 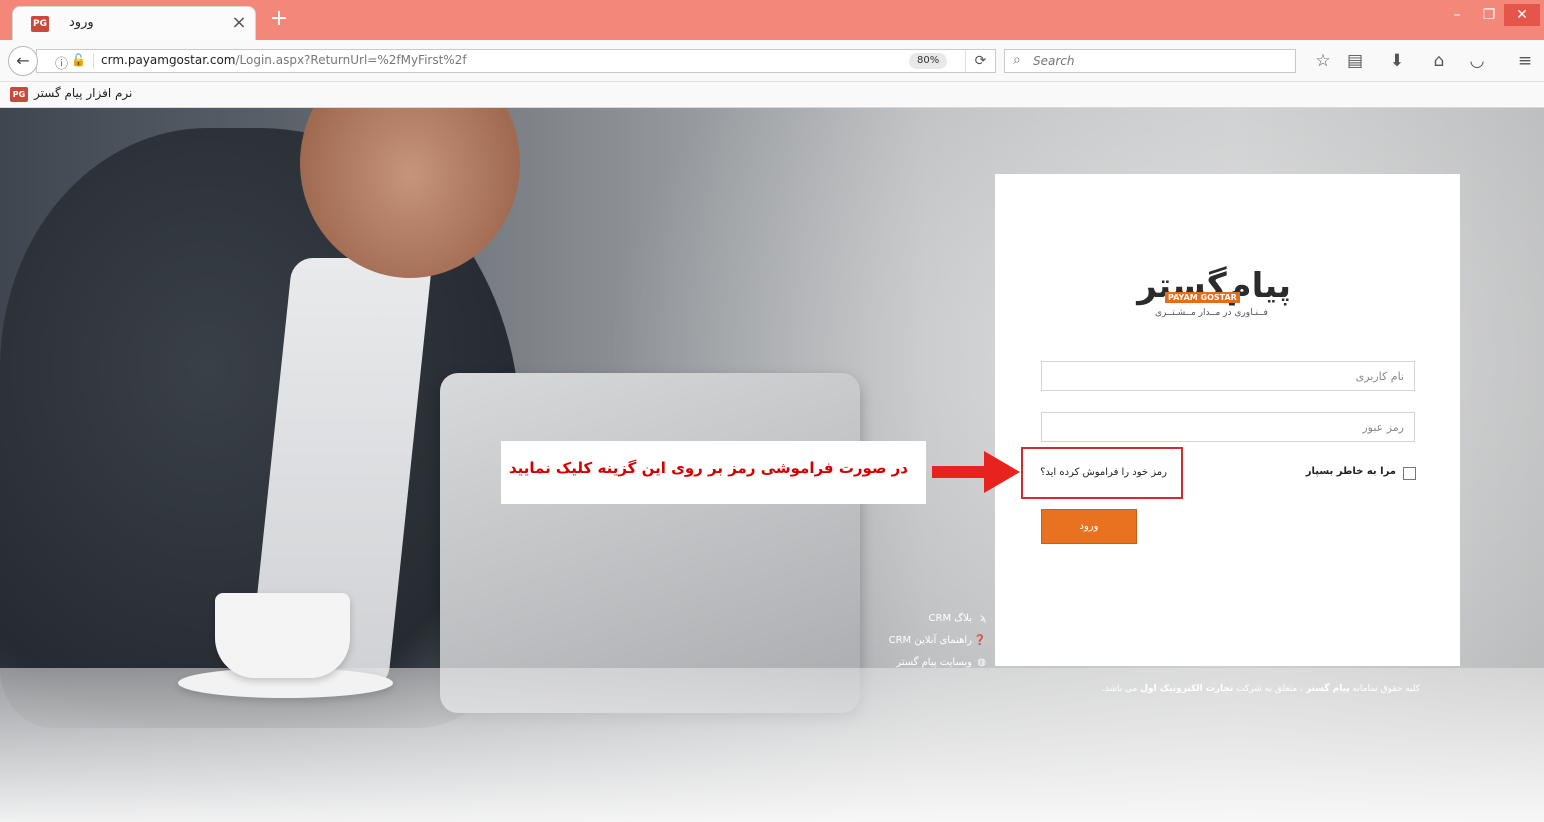 I want to click on copyright-brand: پیام گستر, so click(x=1327, y=689).